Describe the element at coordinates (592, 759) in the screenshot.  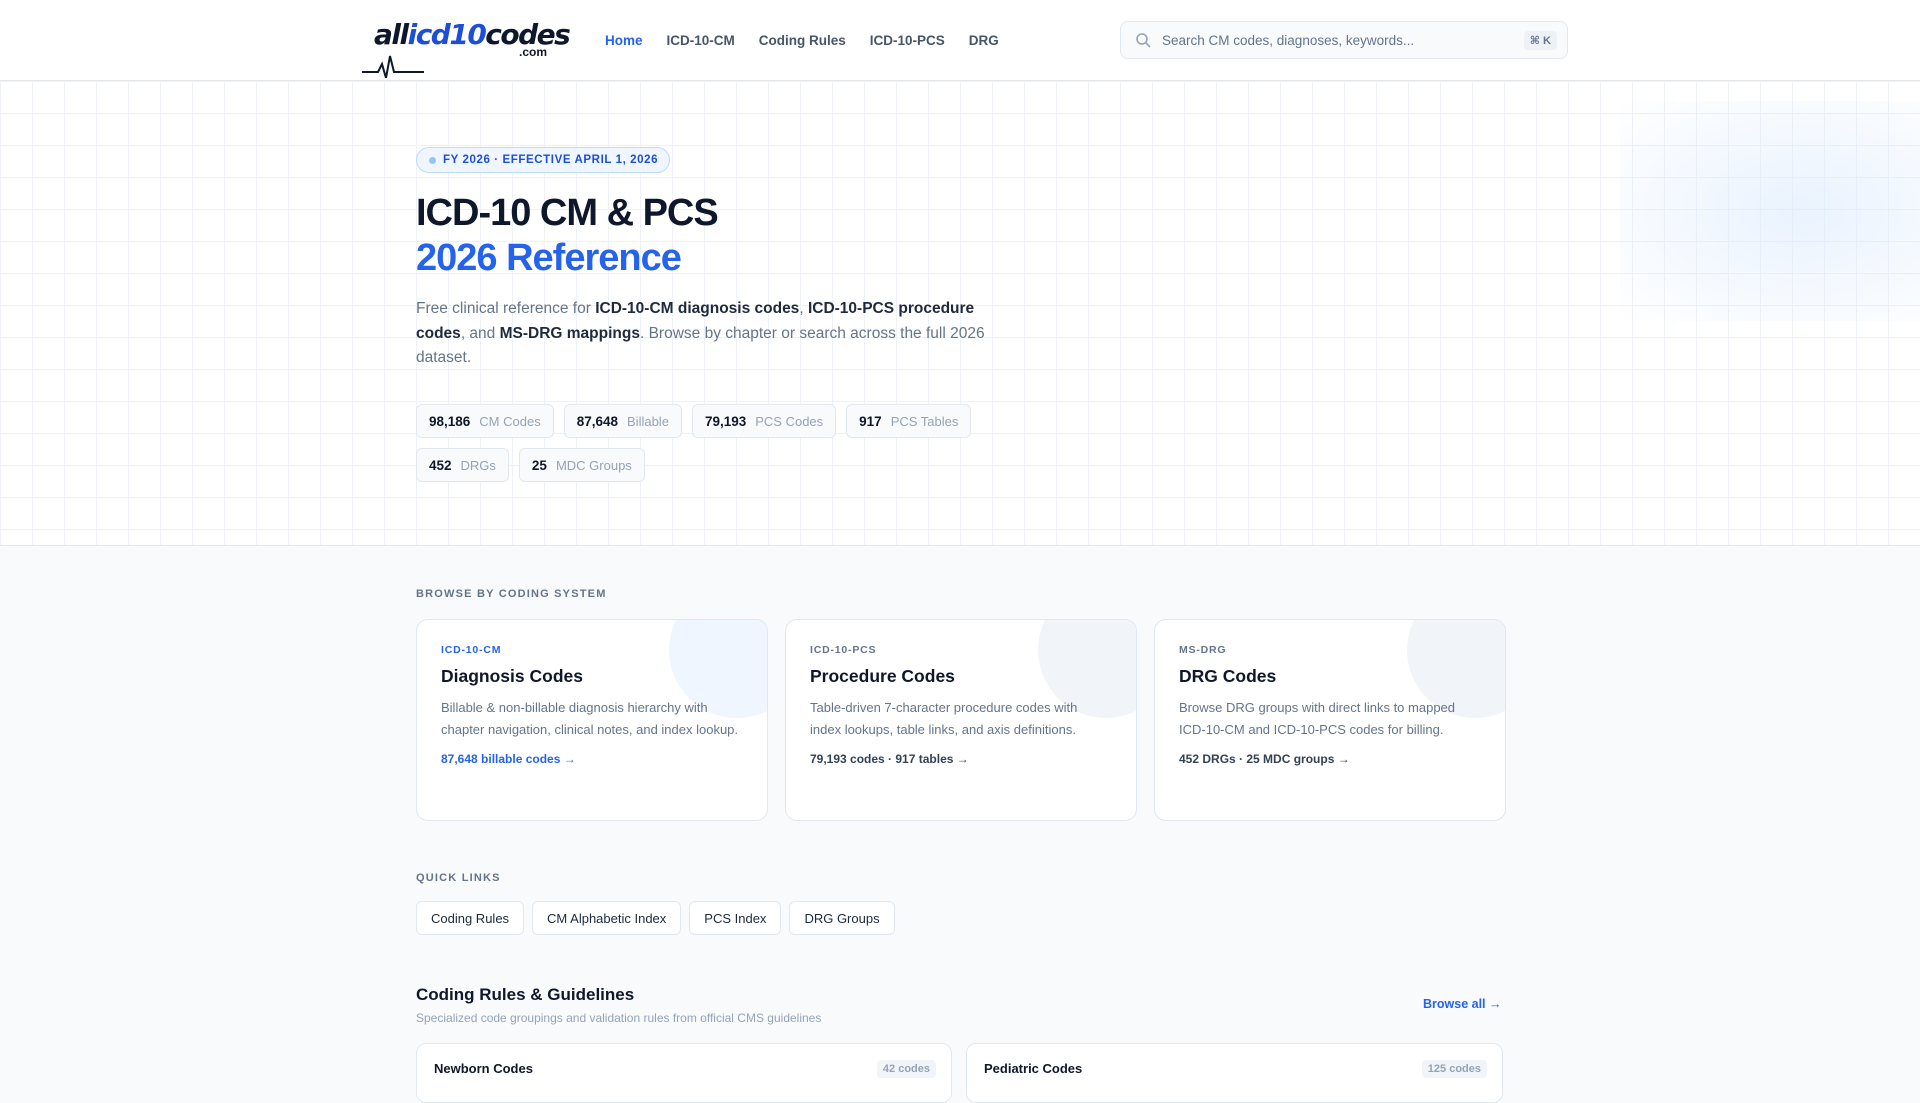
I see `card-link: 87,648 billable codes →` at that location.